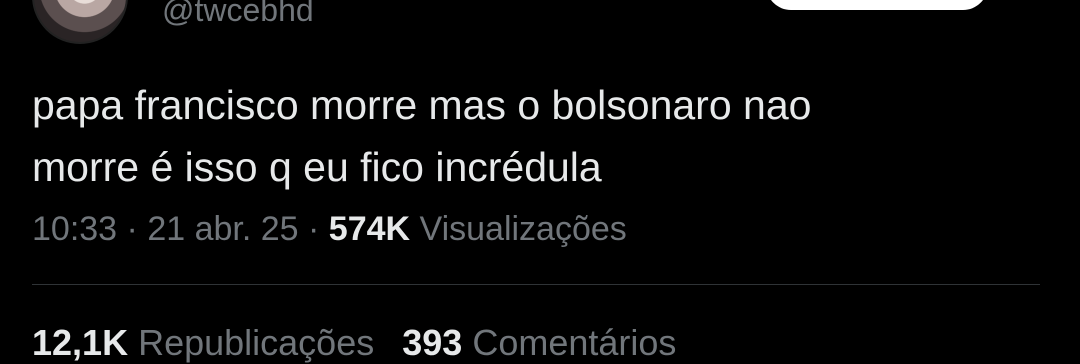  I want to click on avatar, so click(80, 22).